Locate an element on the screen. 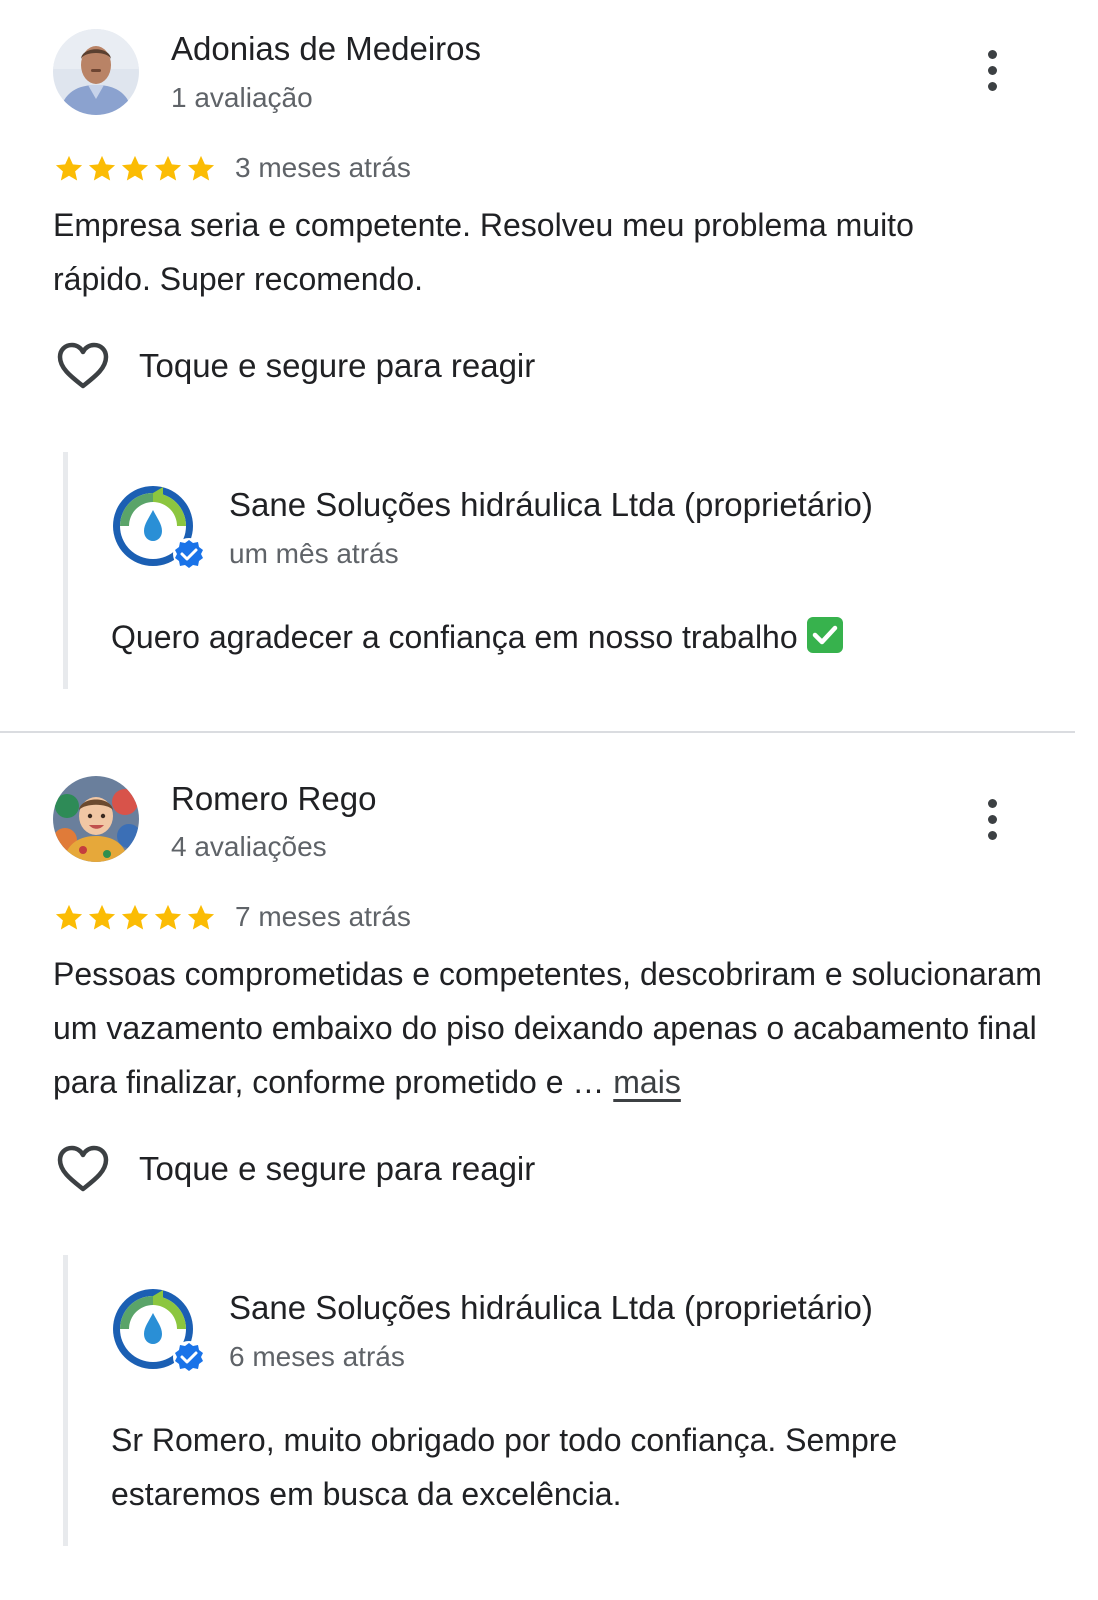 The height and width of the screenshot is (1600, 1098). read-more-link: mais is located at coordinates (647, 1082).